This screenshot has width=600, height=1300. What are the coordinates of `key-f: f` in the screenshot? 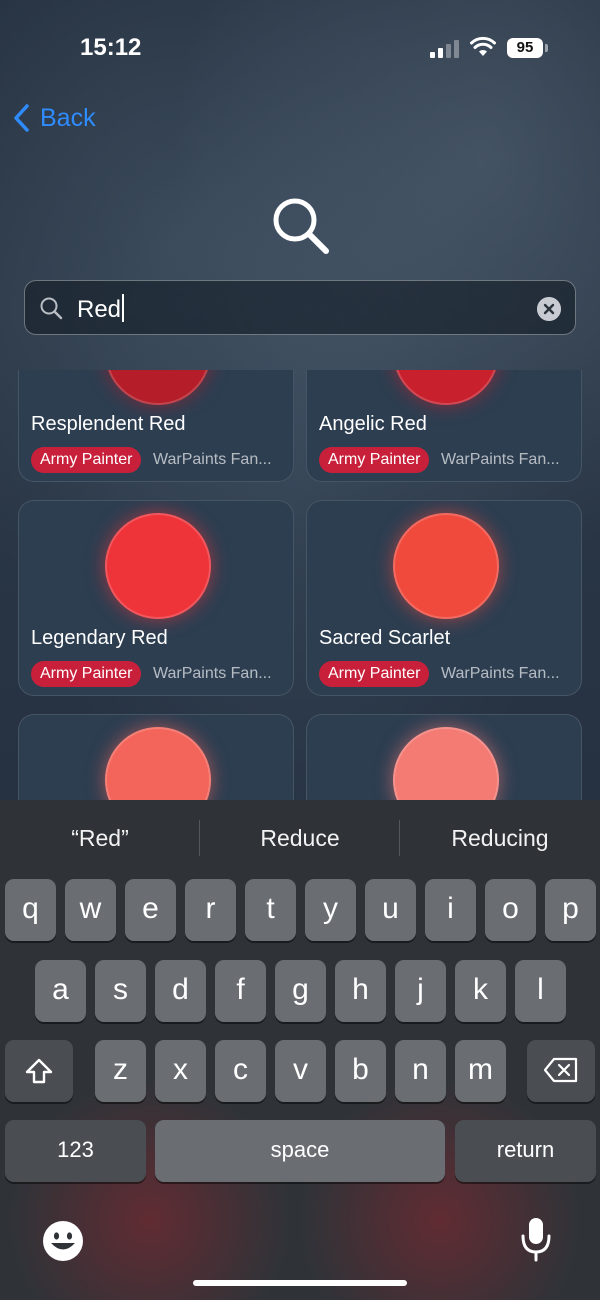 It's located at (240, 991).